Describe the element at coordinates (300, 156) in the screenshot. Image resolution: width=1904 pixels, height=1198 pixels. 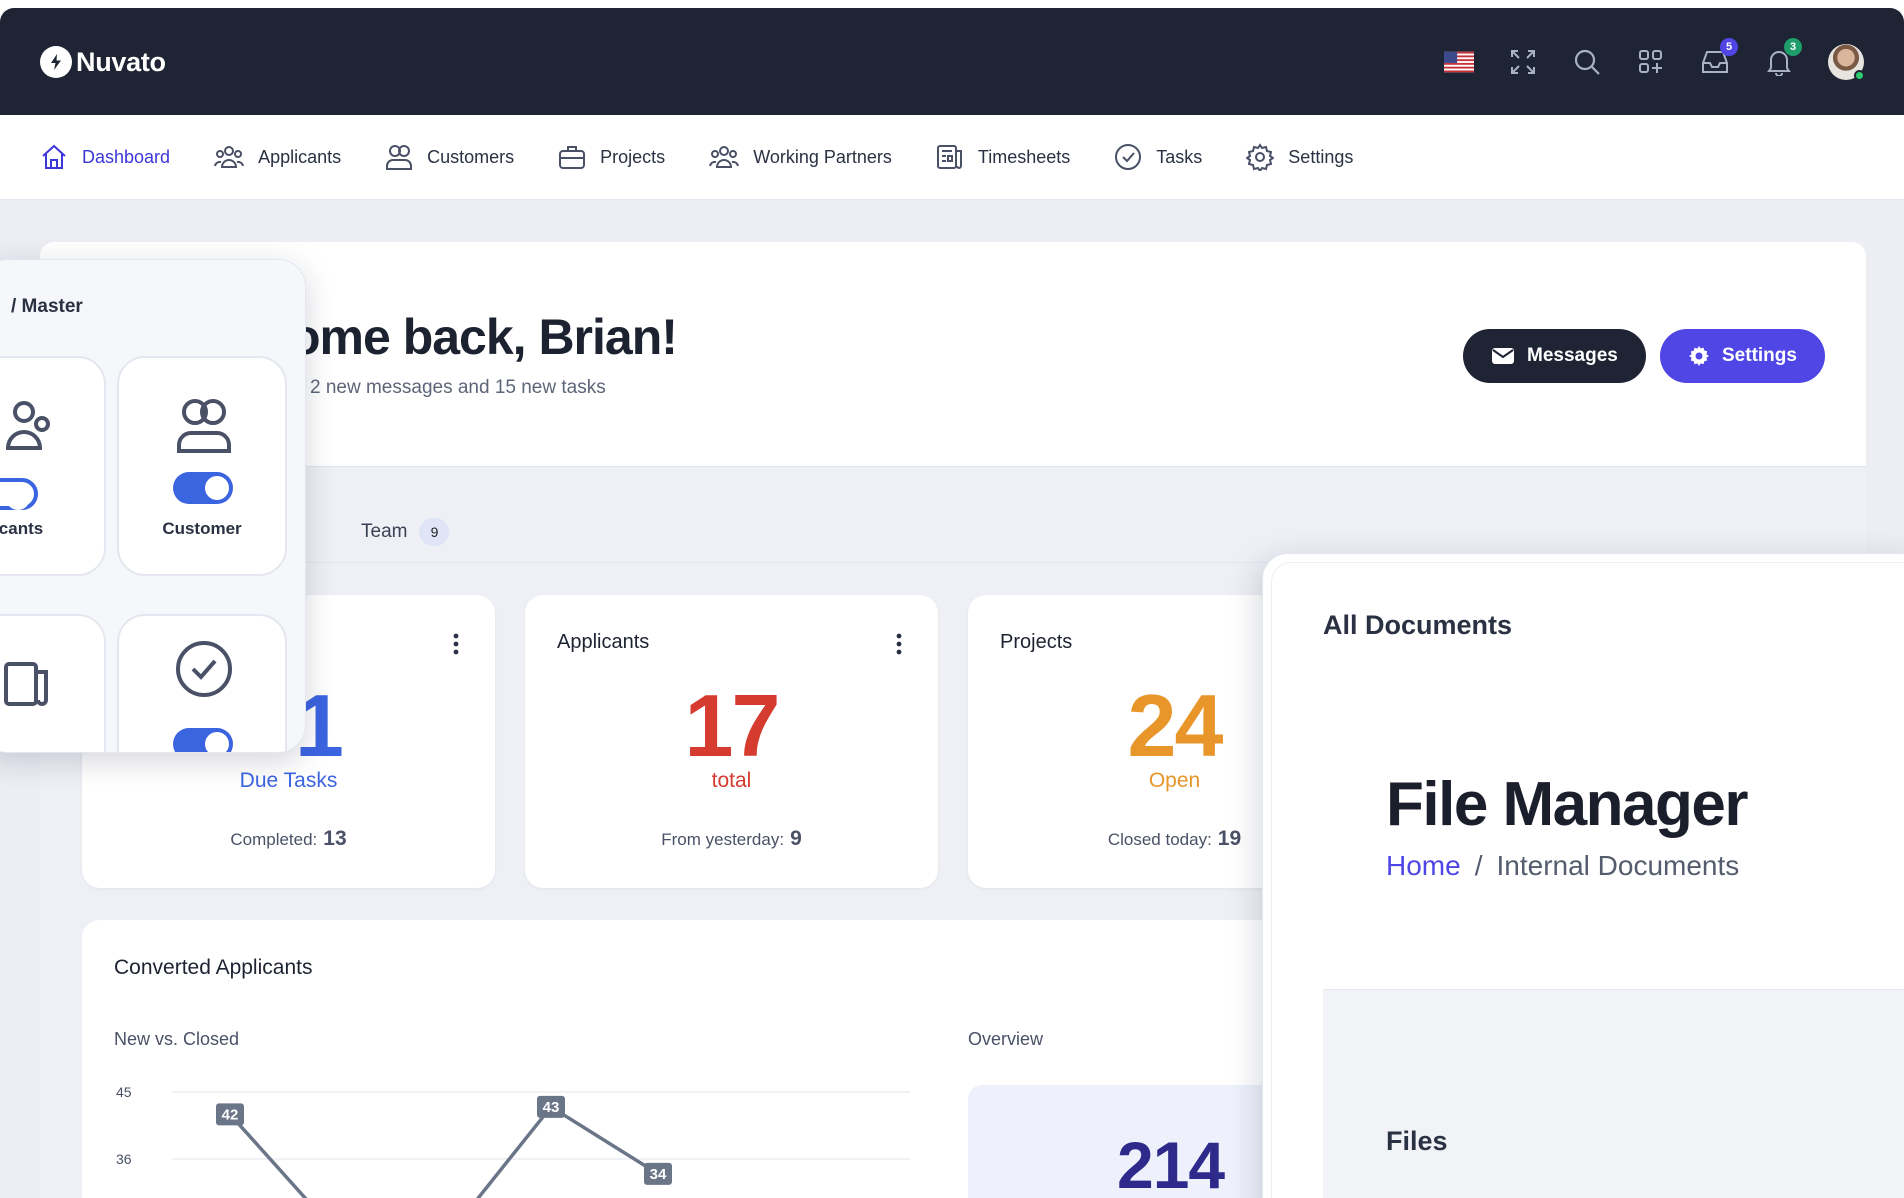
I see `nav-item-label: Applicants` at that location.